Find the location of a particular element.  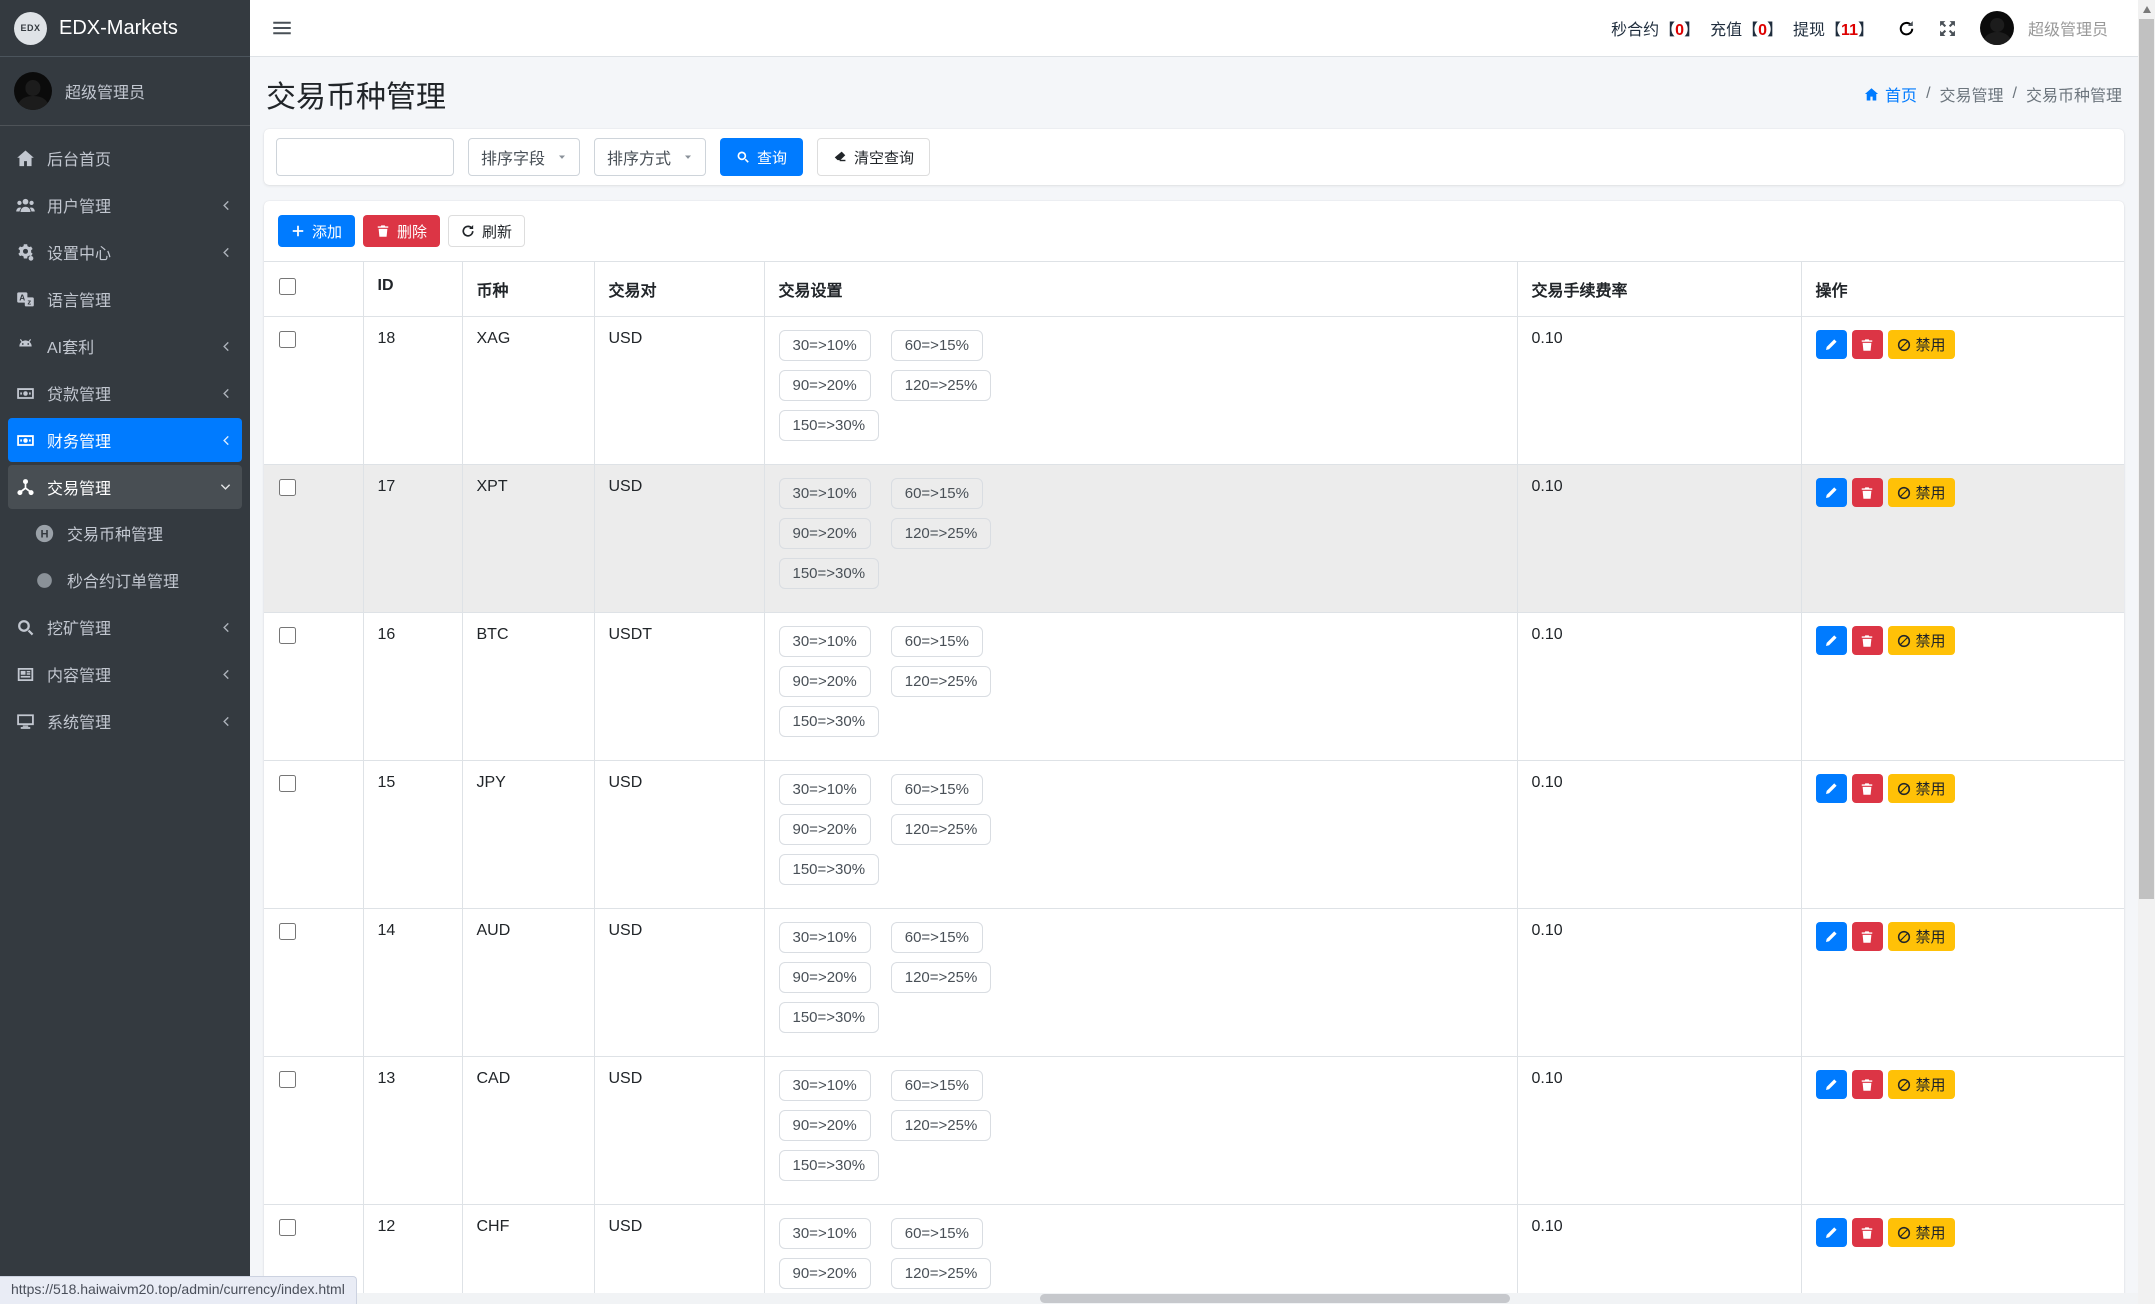

brand: EDX EDX-Markets is located at coordinates (125, 28).